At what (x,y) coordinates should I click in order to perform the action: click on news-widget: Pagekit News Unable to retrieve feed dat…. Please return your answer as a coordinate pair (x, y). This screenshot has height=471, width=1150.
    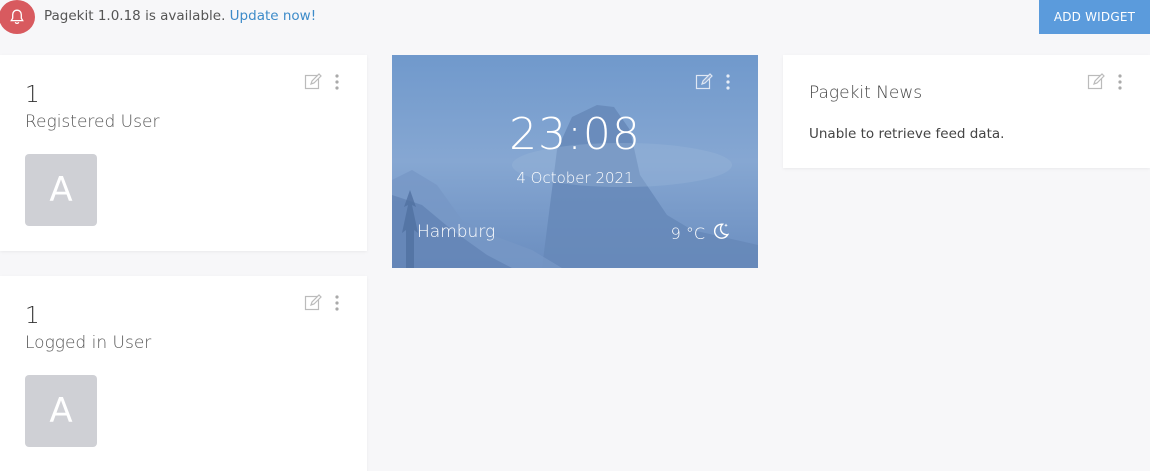
    Looking at the image, I should click on (966, 111).